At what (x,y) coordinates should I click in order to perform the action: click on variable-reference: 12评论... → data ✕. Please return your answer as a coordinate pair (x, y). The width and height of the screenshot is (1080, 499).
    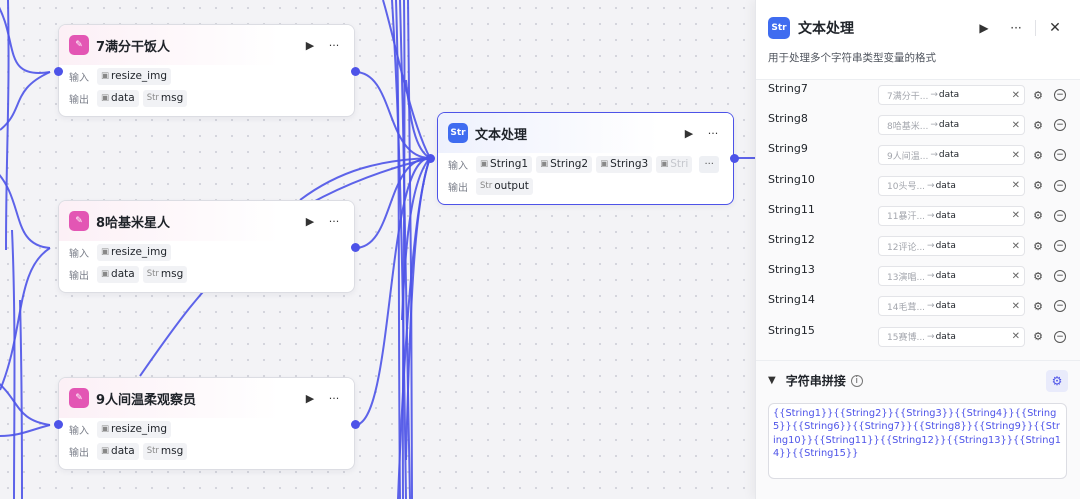
    Looking at the image, I should click on (951, 246).